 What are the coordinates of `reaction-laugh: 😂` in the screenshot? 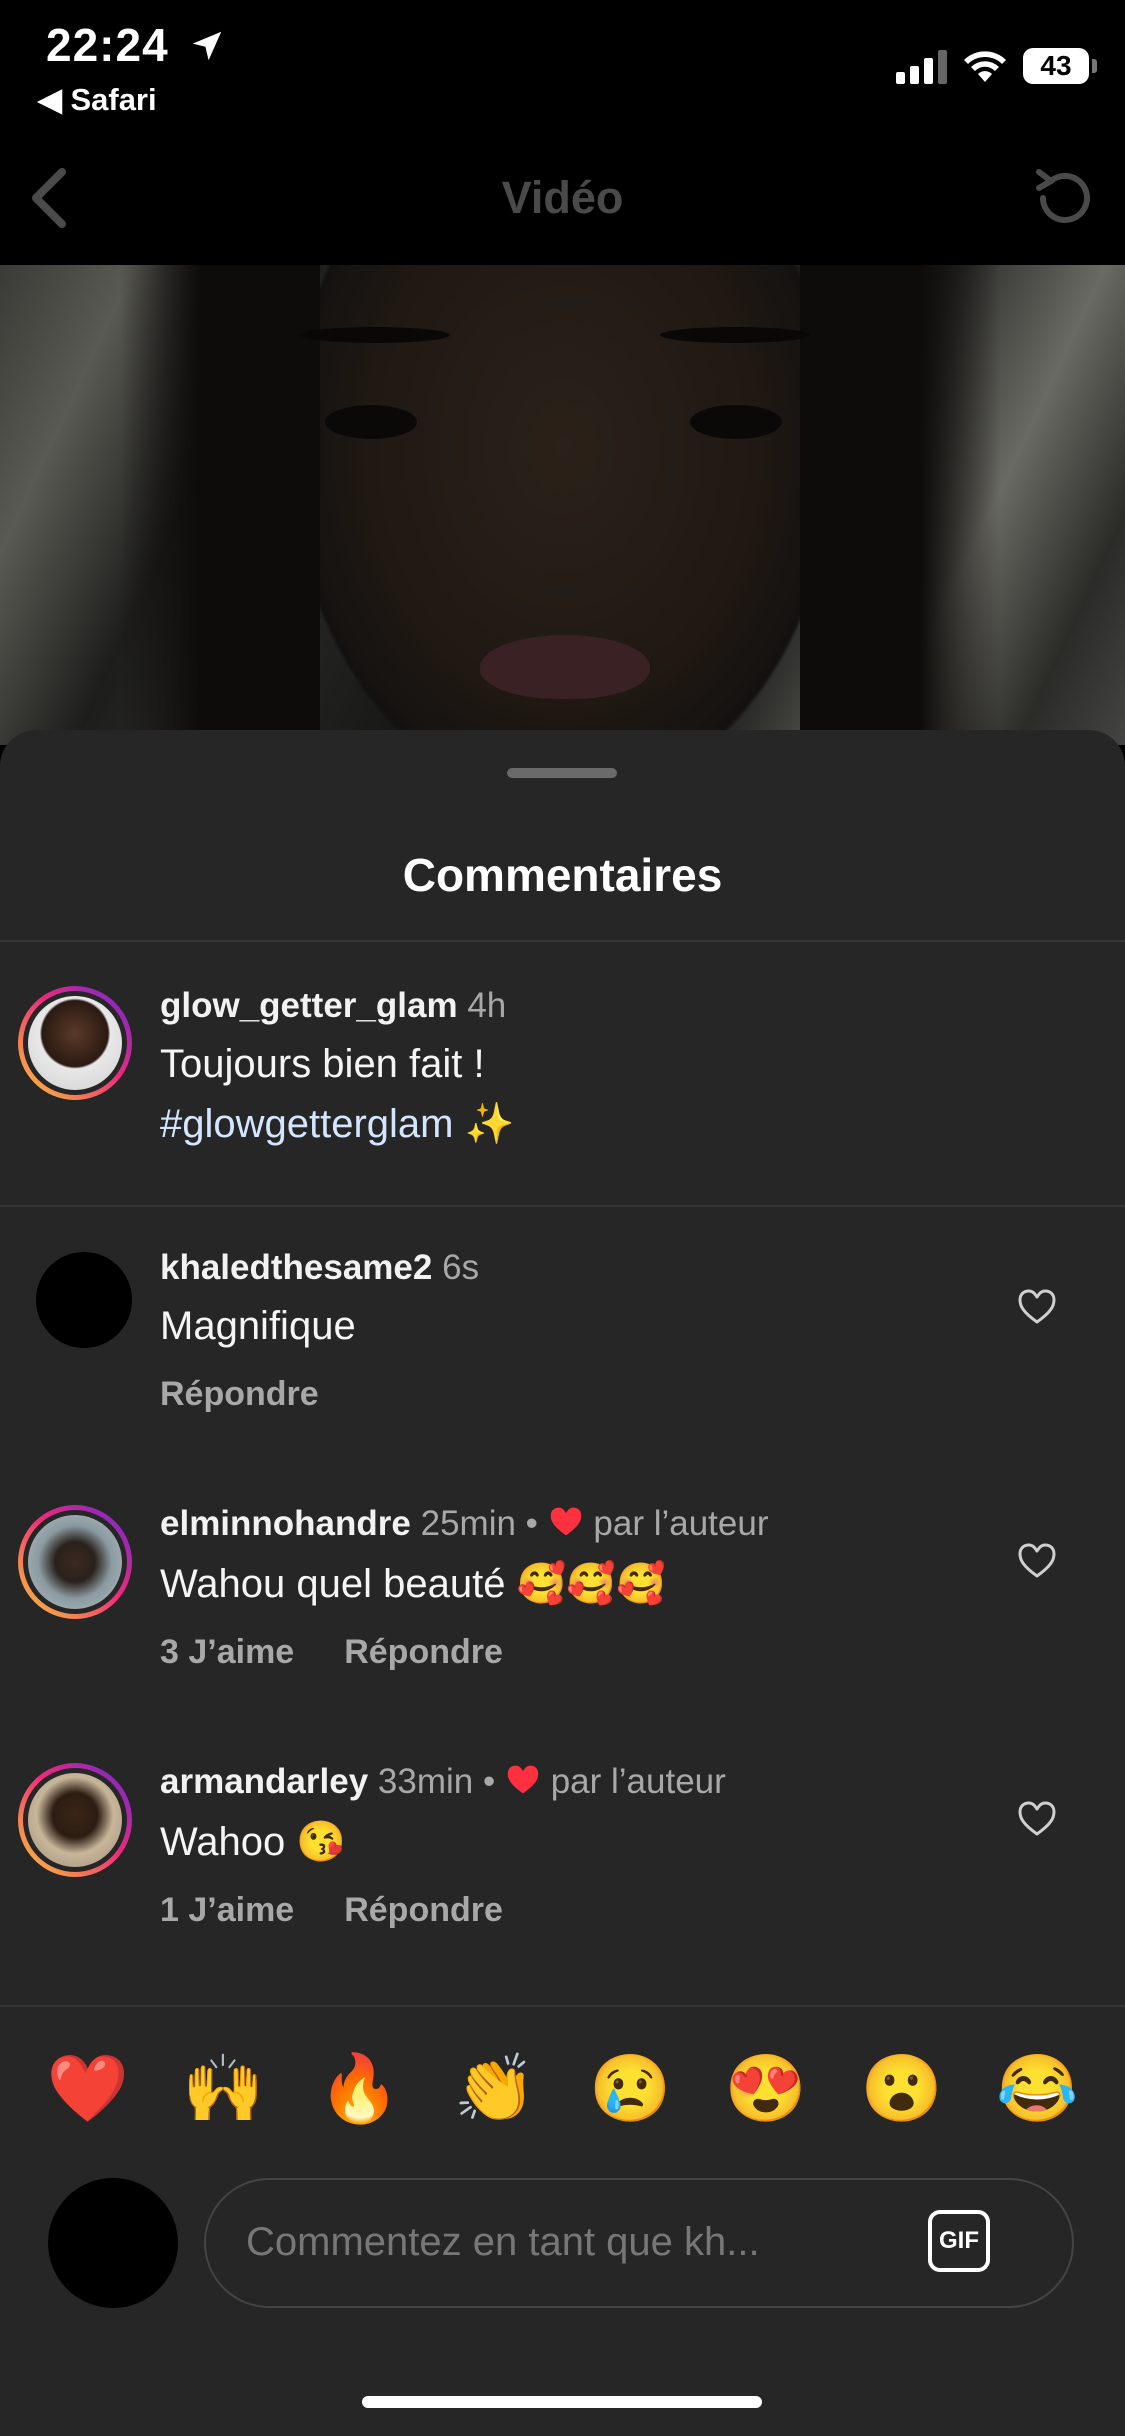 It's located at (1037, 2088).